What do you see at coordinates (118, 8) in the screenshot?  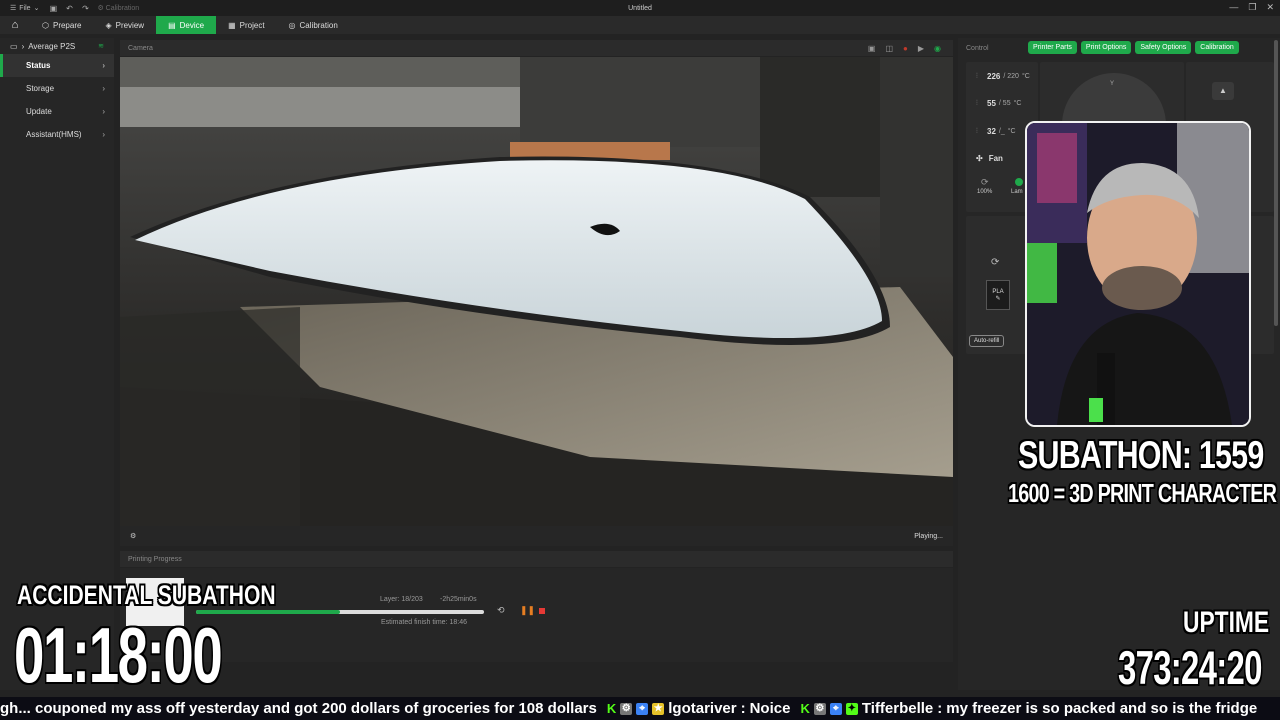 I see `calibration-shortcut: ⚙ Calibration` at bounding box center [118, 8].